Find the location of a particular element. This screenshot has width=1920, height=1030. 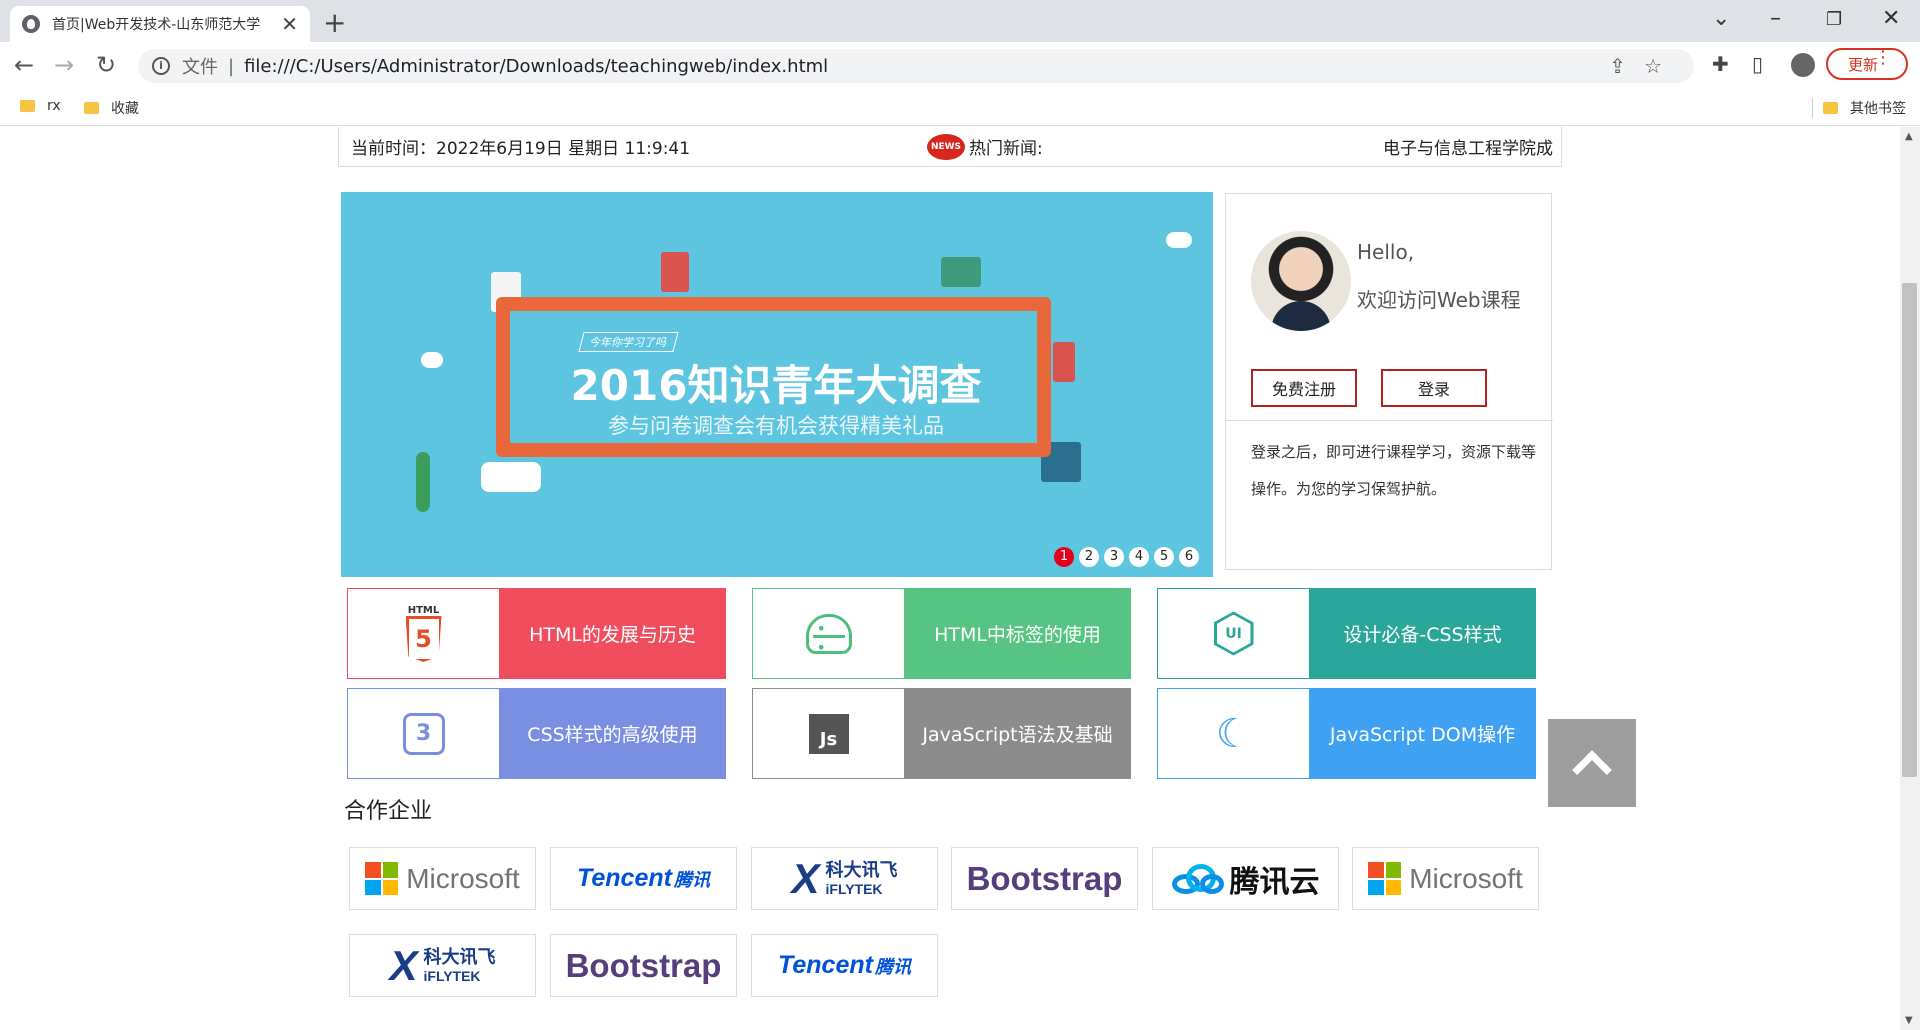

course-label: HTML中标签的使用 is located at coordinates (1017, 633).